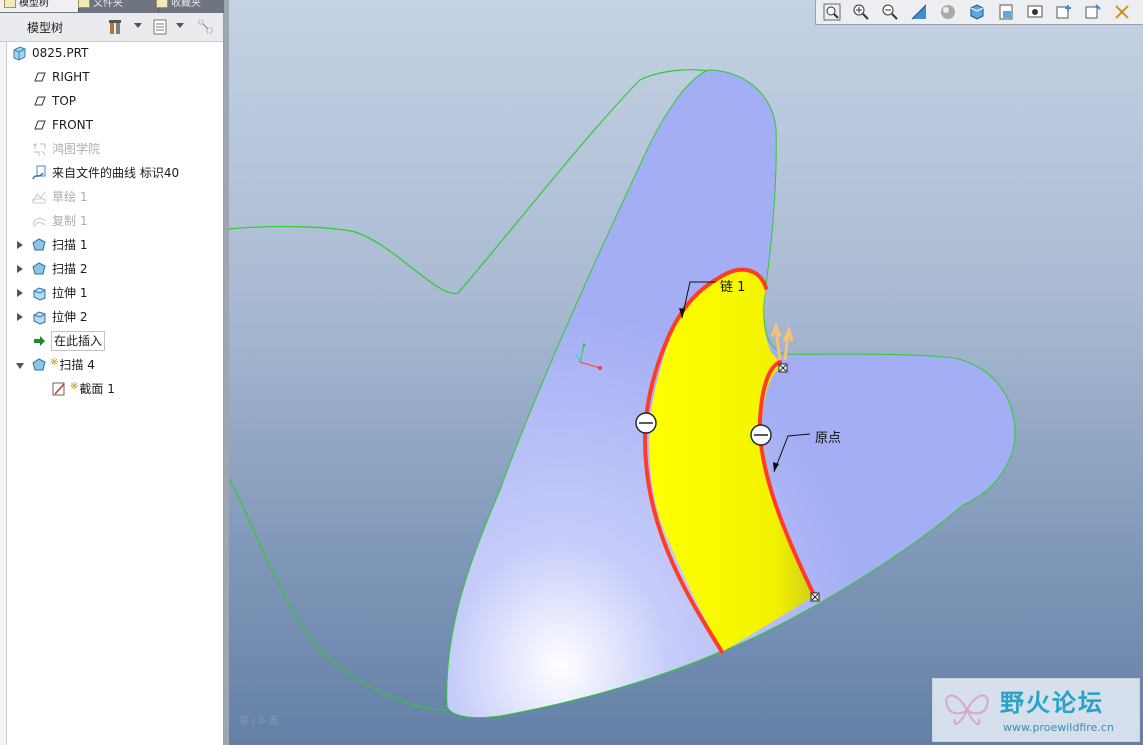 The width and height of the screenshot is (1143, 745). Describe the element at coordinates (72, 125) in the screenshot. I see `tree-item-label: FRONT` at that location.